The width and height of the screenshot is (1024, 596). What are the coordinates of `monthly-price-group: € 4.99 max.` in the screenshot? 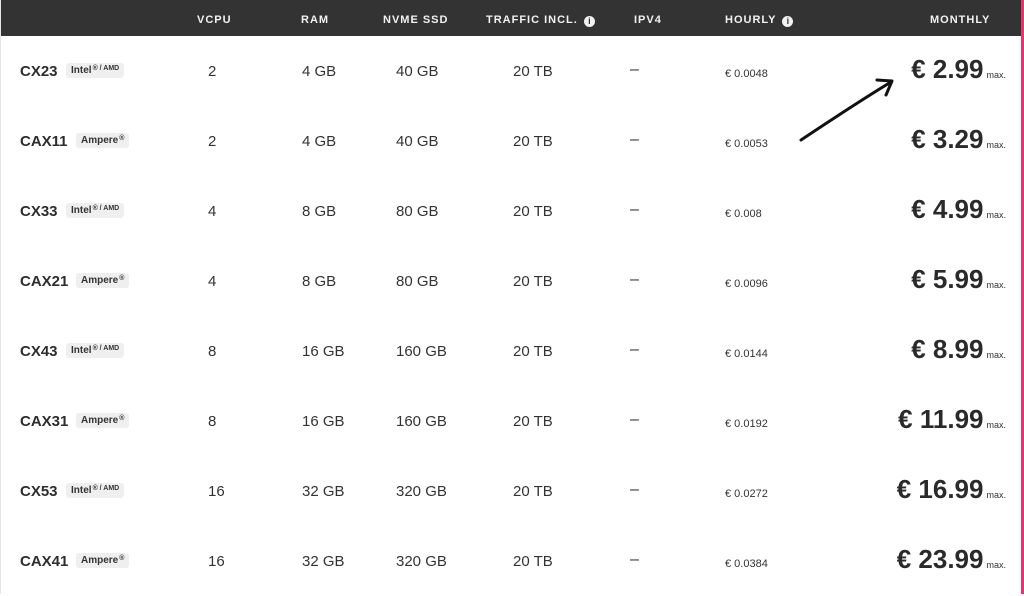 It's located at (958, 209).